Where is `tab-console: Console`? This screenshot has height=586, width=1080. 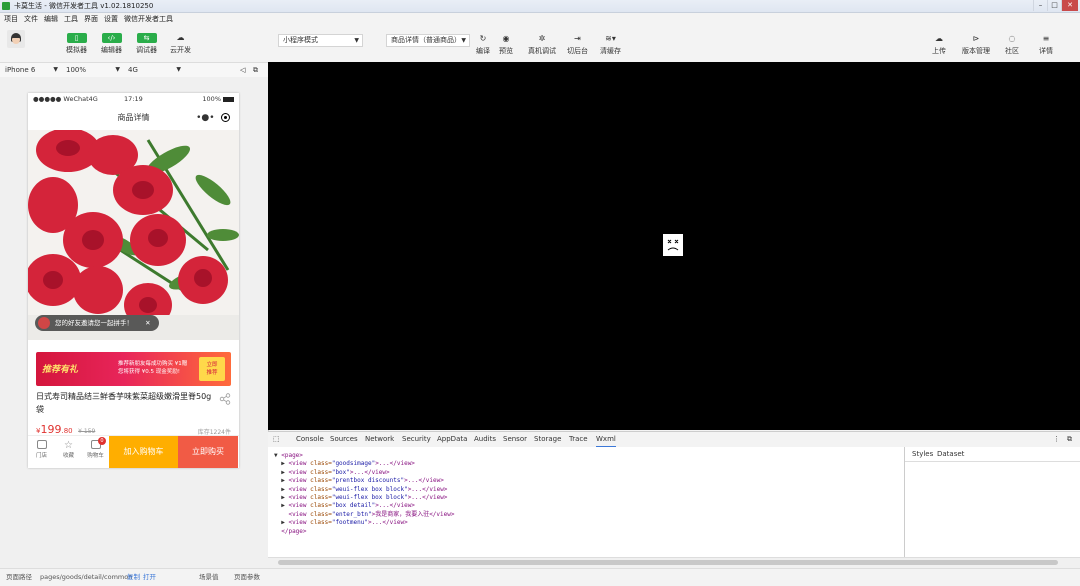 tab-console: Console is located at coordinates (310, 439).